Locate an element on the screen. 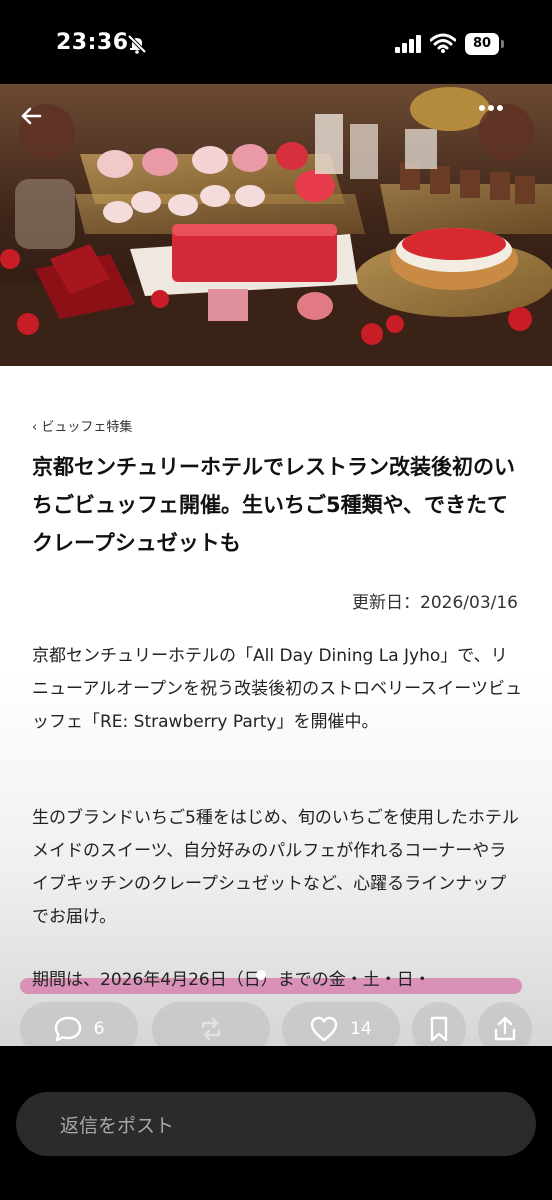  page-indicator-dot is located at coordinates (261, 975).